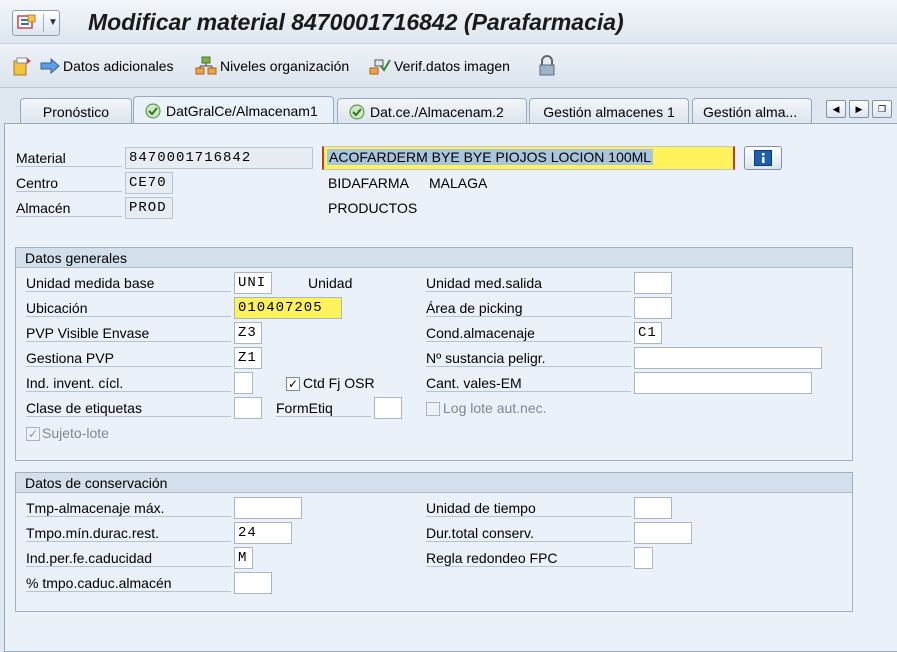 Image resolution: width=897 pixels, height=652 pixels. What do you see at coordinates (128, 583) in the screenshot?
I see `pct-tmpo-caduc-label: % tmpo.caduc.almacén` at bounding box center [128, 583].